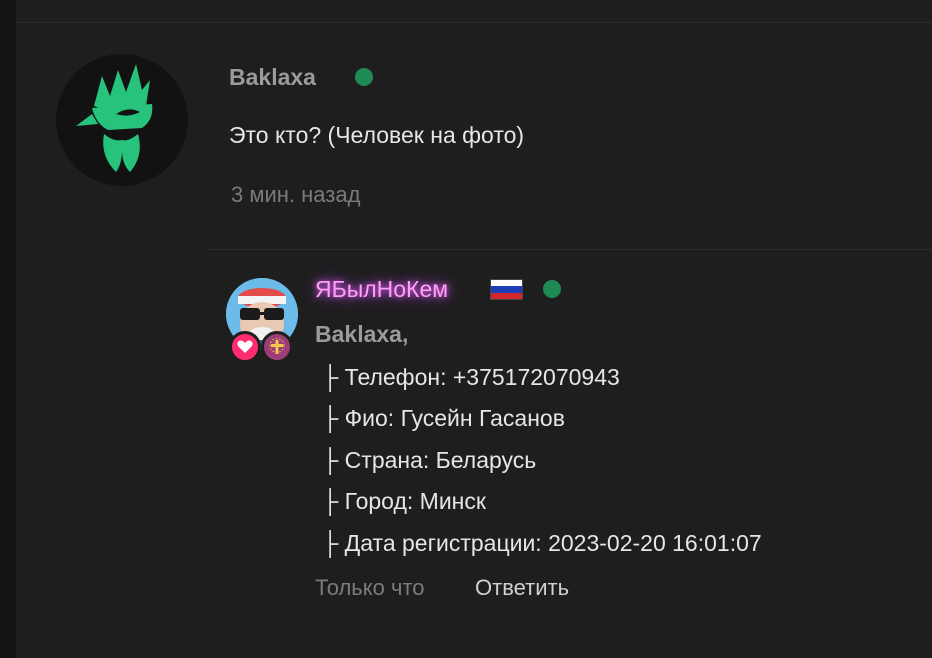  What do you see at coordinates (370, 587) in the screenshot?
I see `reply-timestamp: Только что` at bounding box center [370, 587].